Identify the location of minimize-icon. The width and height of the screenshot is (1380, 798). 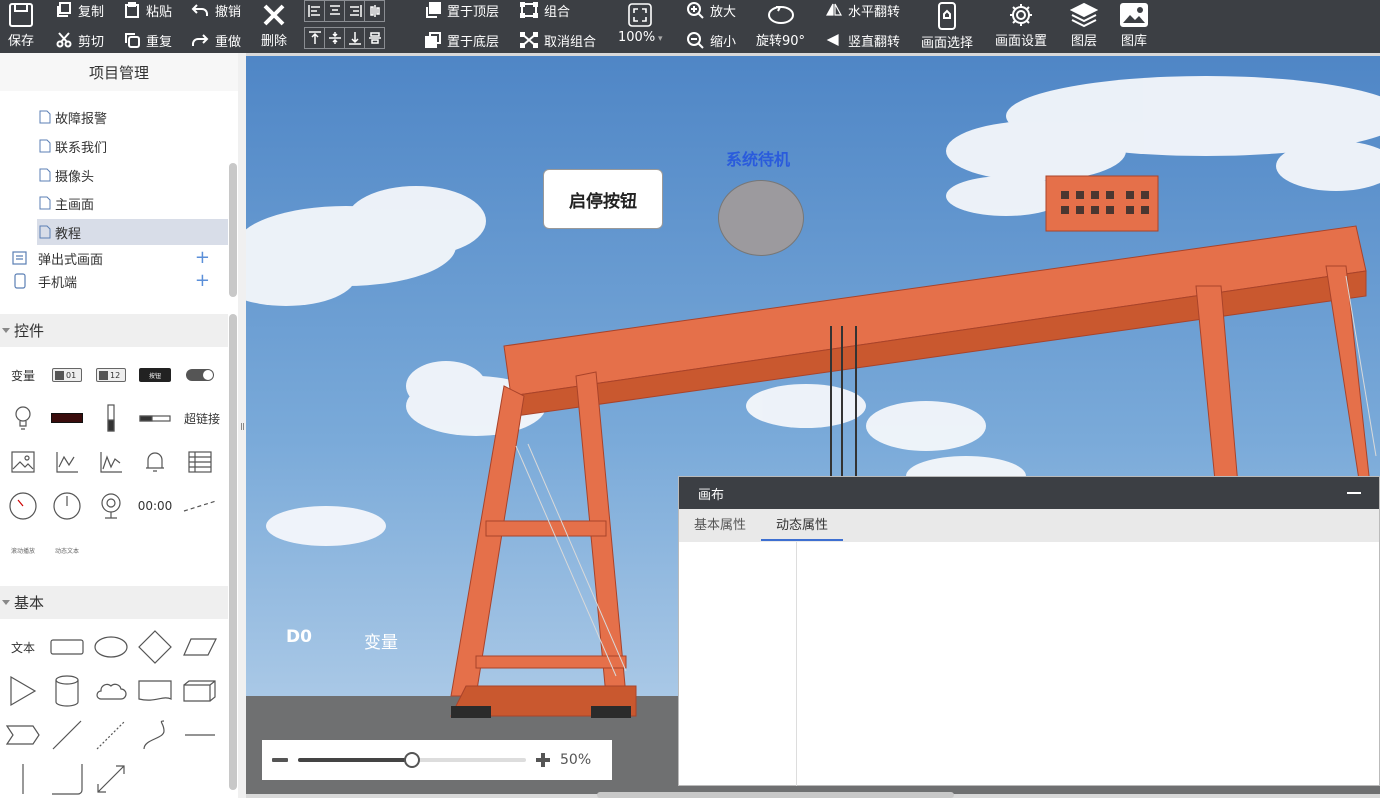
(1354, 493).